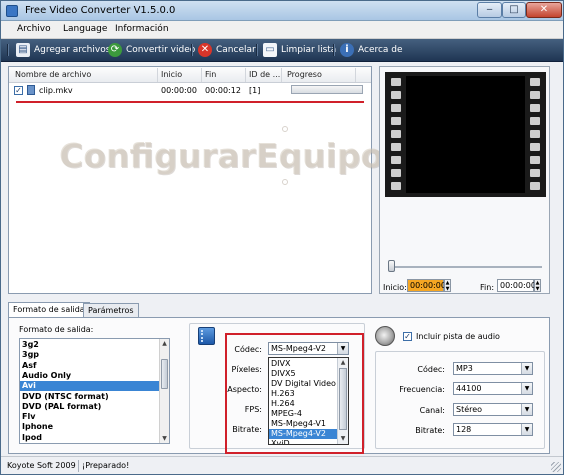  What do you see at coordinates (34, 29) in the screenshot?
I see `menu-archivo: Archivo` at bounding box center [34, 29].